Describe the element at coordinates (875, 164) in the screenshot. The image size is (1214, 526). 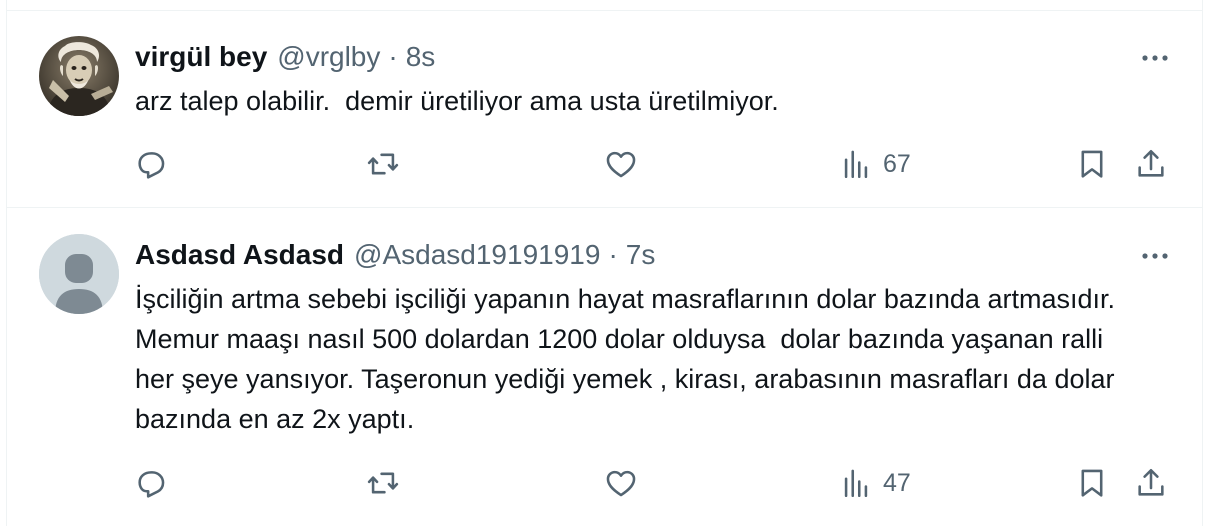
I see `views-button: 67` at that location.